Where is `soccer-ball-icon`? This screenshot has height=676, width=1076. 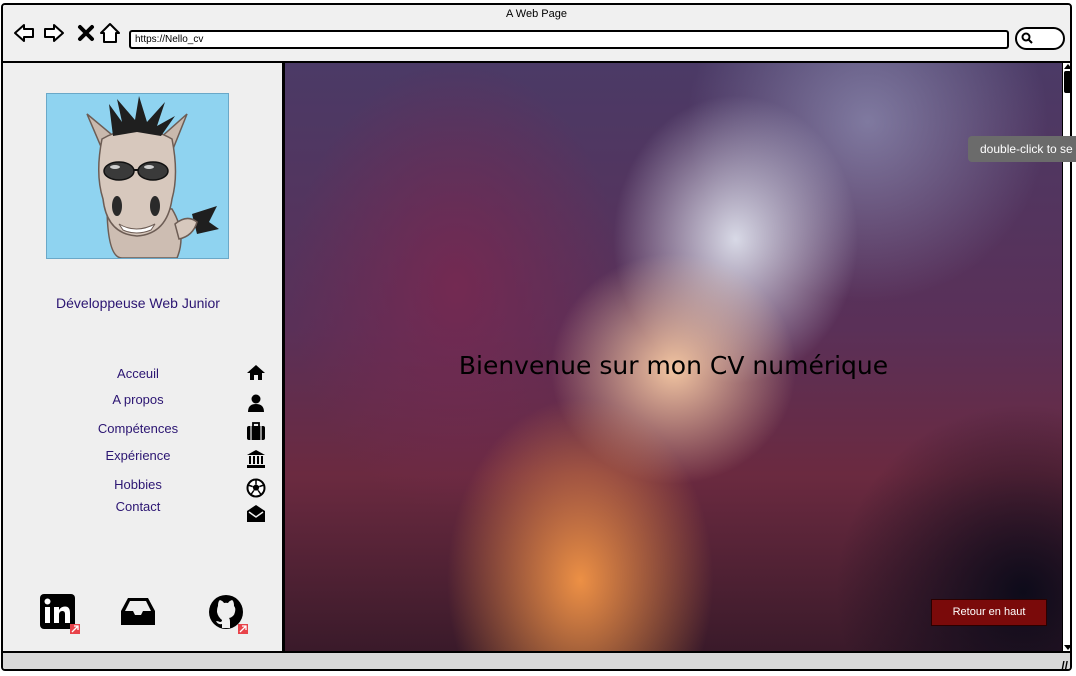 soccer-ball-icon is located at coordinates (256, 488).